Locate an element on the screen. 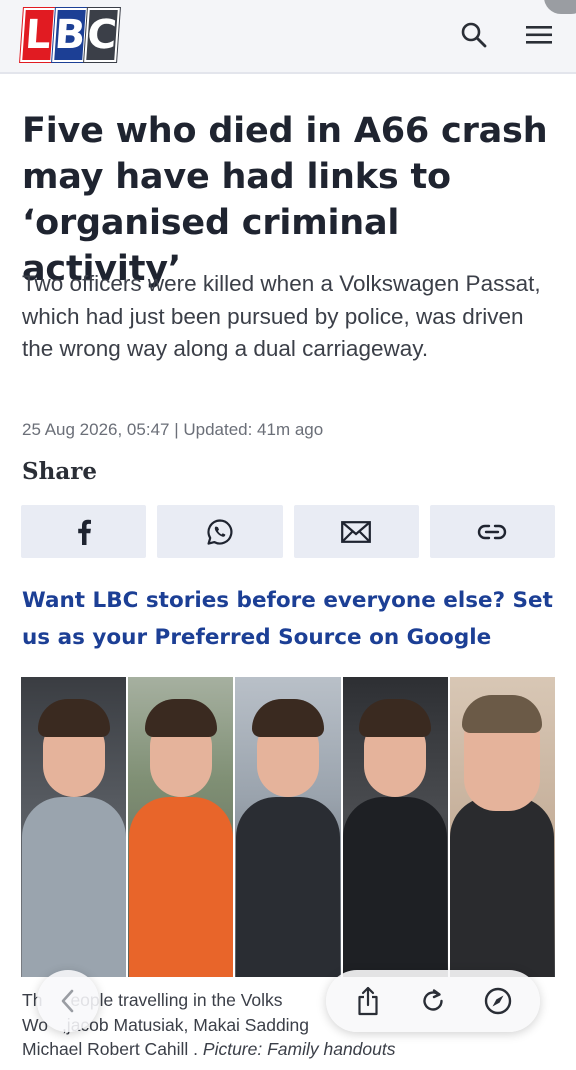  logo-letter-c: C is located at coordinates (102, 35).